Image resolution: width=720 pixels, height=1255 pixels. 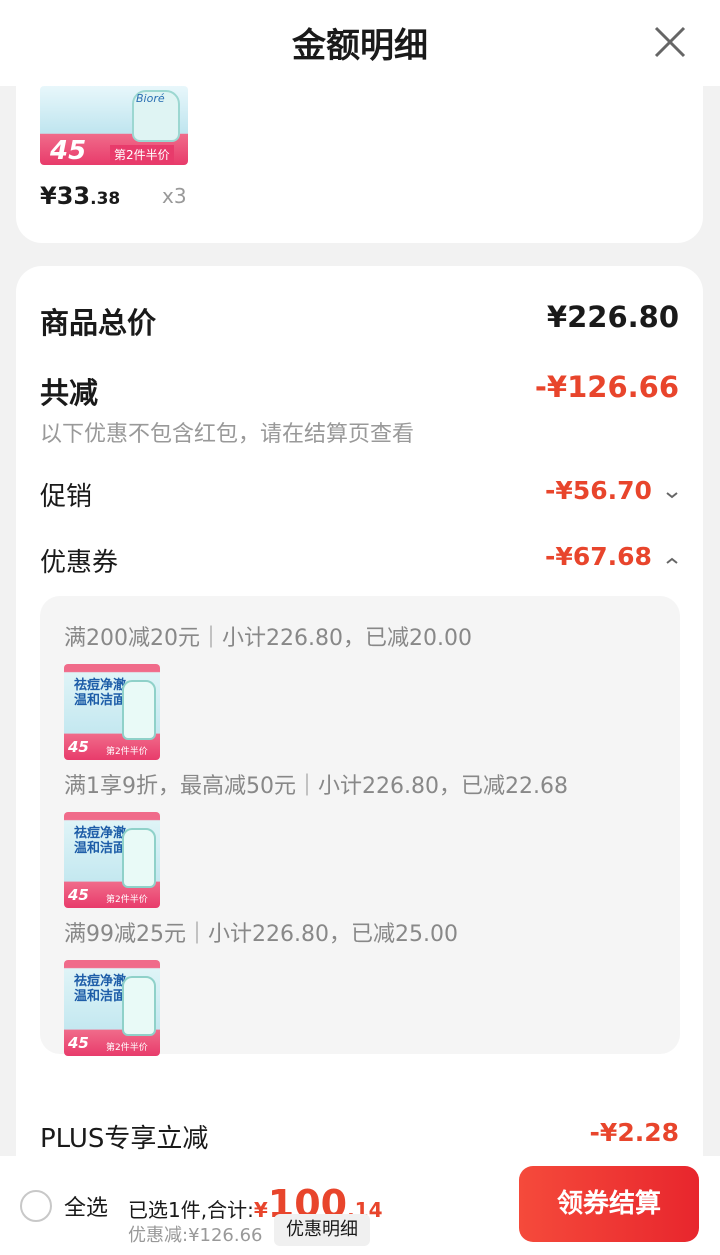 What do you see at coordinates (606, 387) in the screenshot?
I see `reduce-value: -¥126.66` at bounding box center [606, 387].